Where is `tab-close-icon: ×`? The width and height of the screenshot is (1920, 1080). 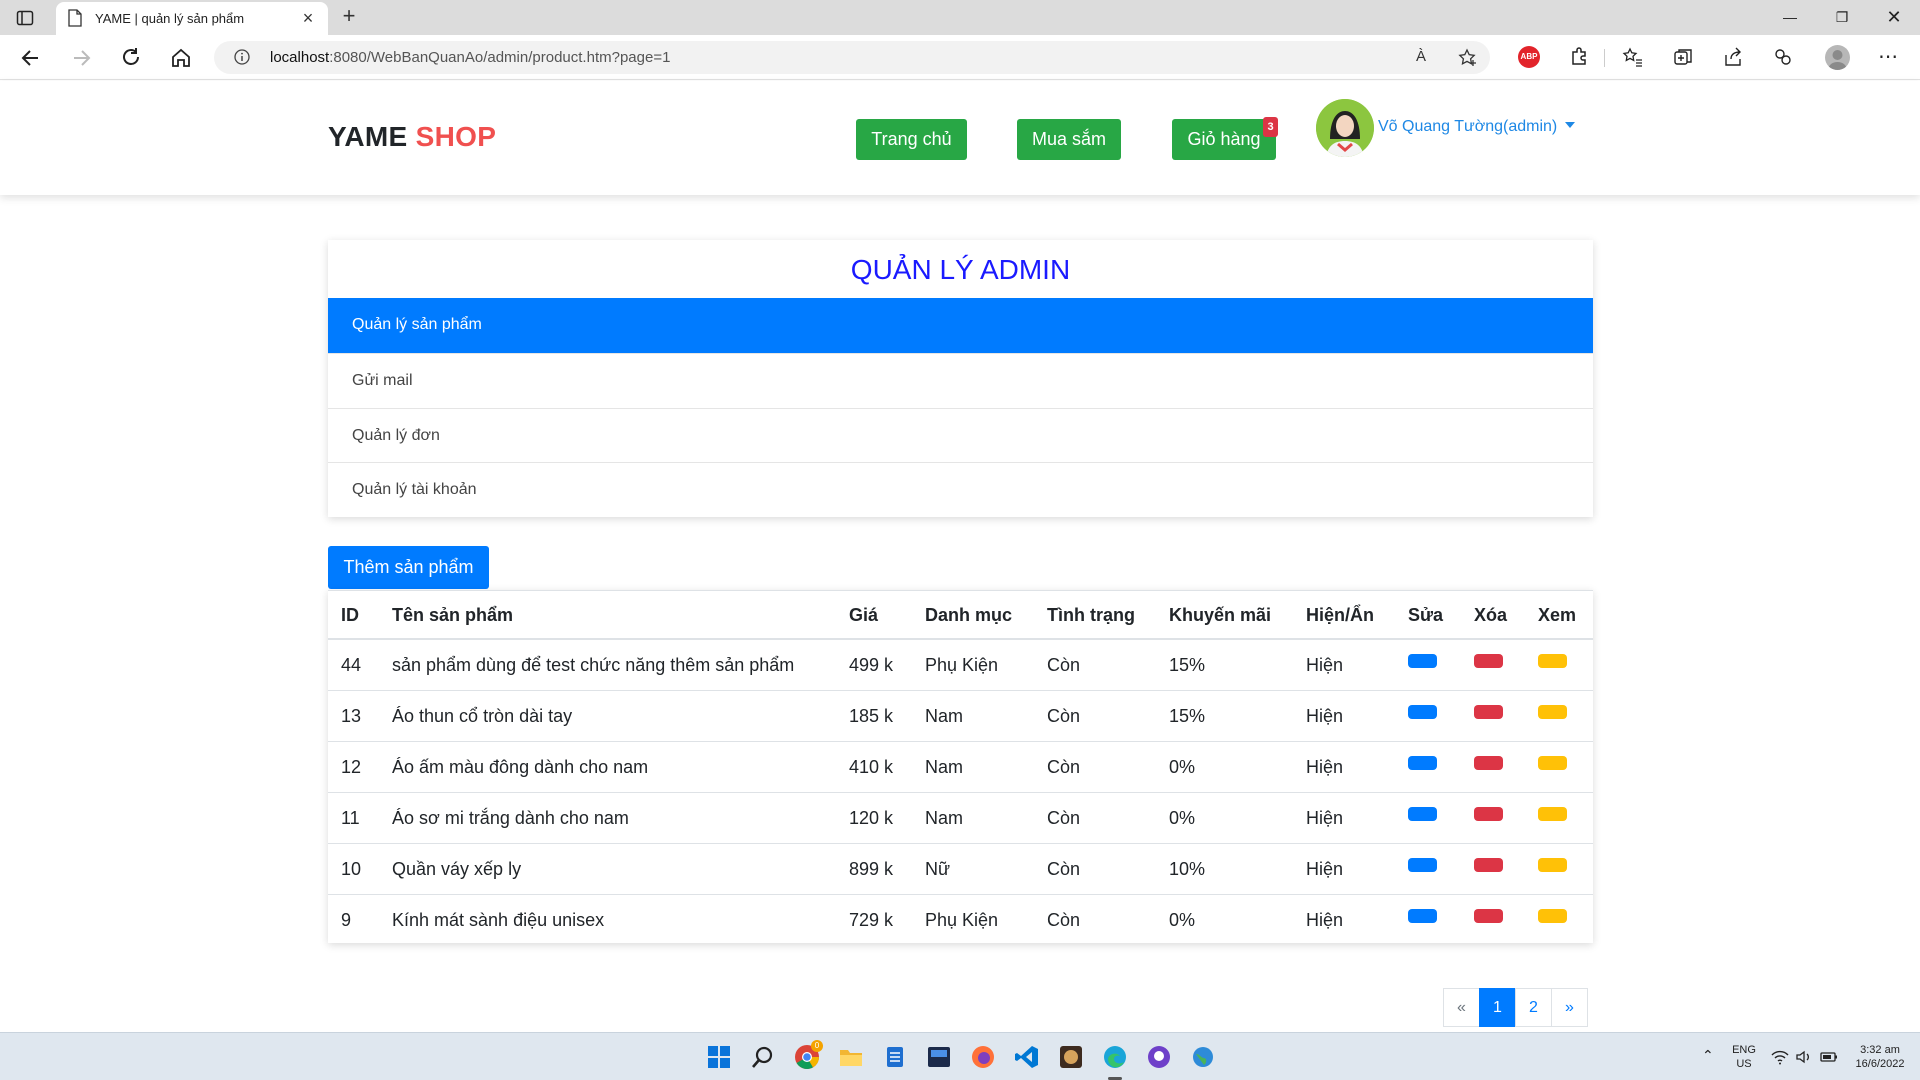
tab-close-icon: × is located at coordinates (308, 18).